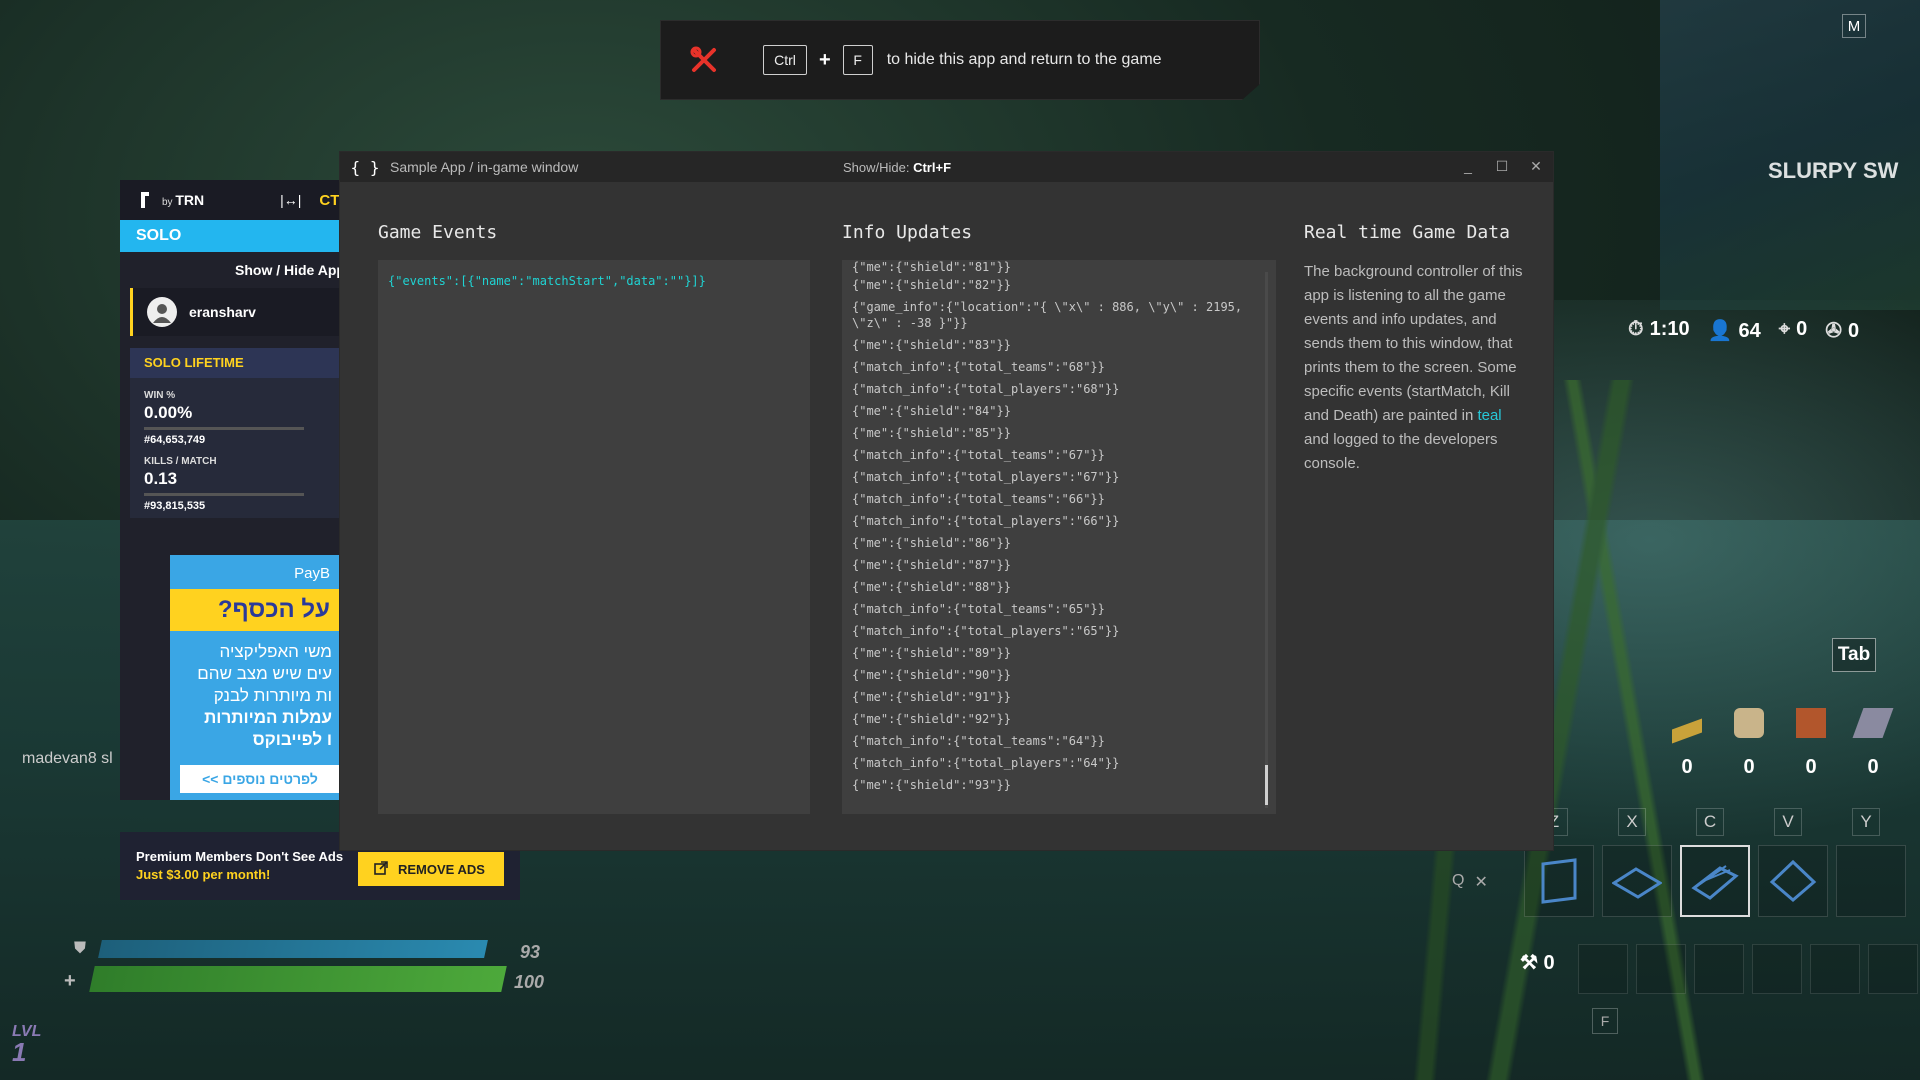 Image resolution: width=1920 pixels, height=1080 pixels. What do you see at coordinates (230, 200) in the screenshot?
I see `trn-header: by TRN |↔| CT` at bounding box center [230, 200].